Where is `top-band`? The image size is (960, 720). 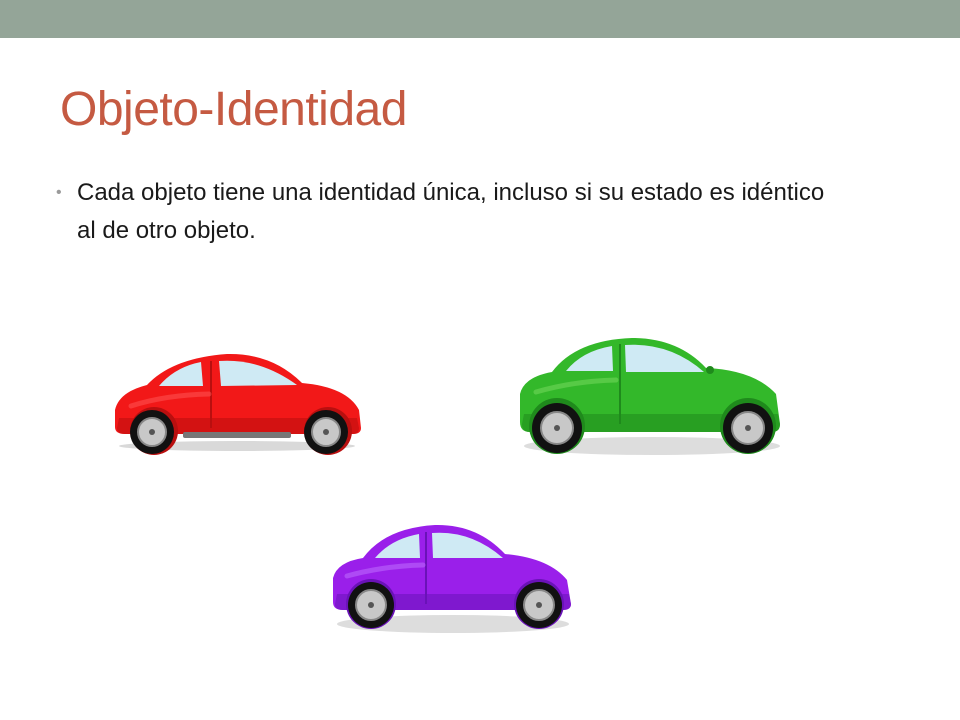
top-band is located at coordinates (480, 19).